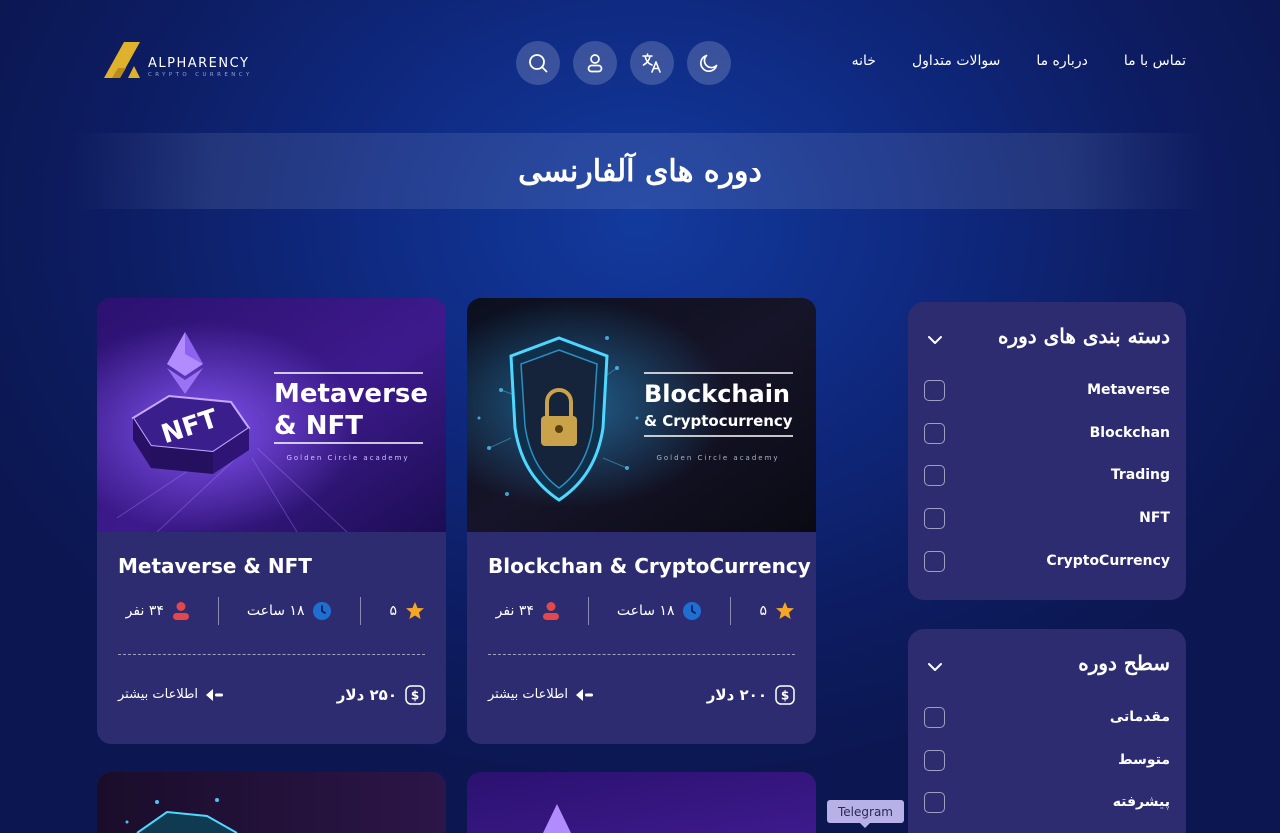 The image size is (1280, 833). Describe the element at coordinates (200, 75) in the screenshot. I see `brand-tagline: CRYPTO CURRENCY` at that location.